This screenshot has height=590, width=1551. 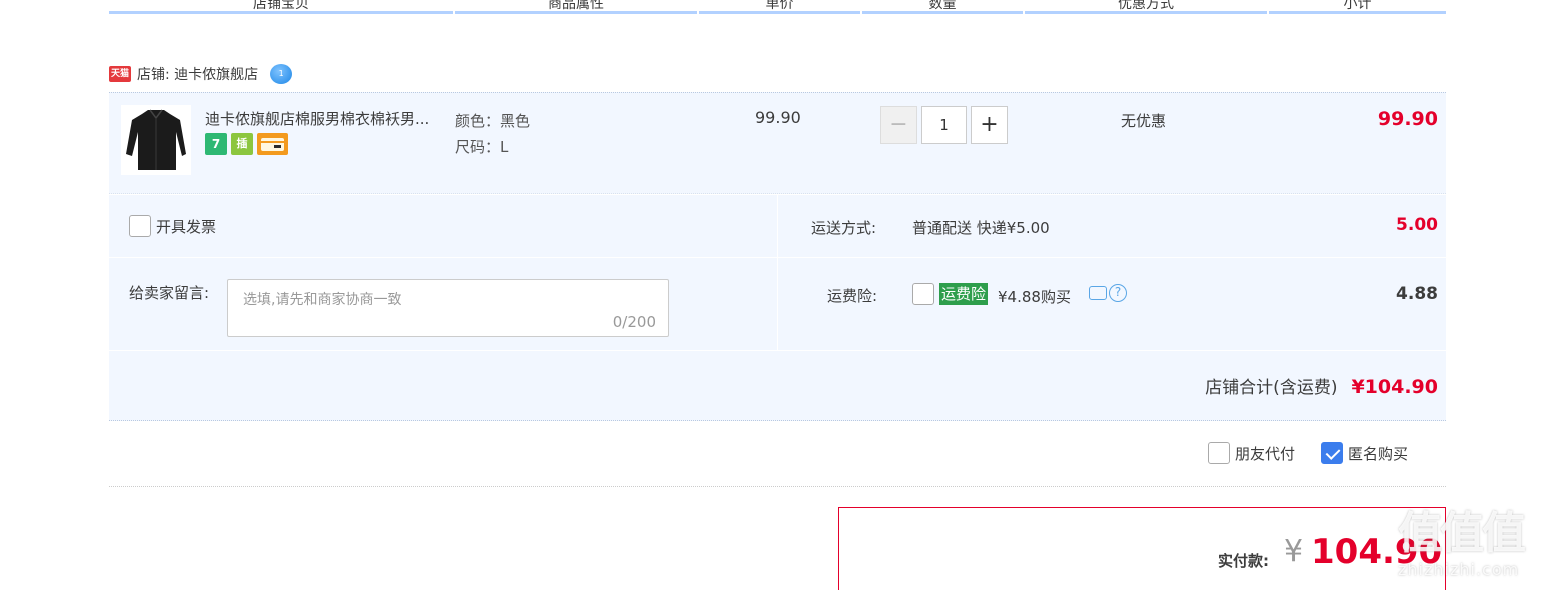 What do you see at coordinates (898, 125) in the screenshot?
I see `quantity-minus-button: −` at bounding box center [898, 125].